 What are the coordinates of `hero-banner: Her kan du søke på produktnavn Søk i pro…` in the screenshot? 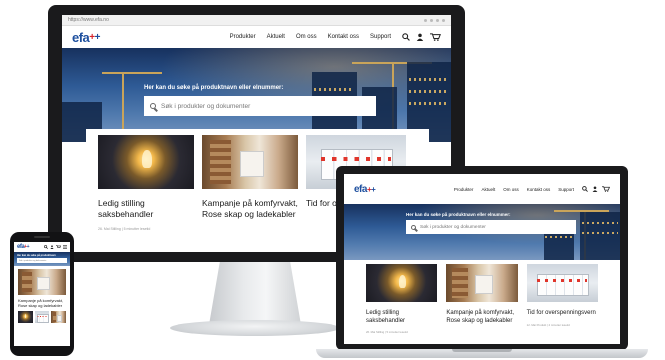 It's located at (42, 259).